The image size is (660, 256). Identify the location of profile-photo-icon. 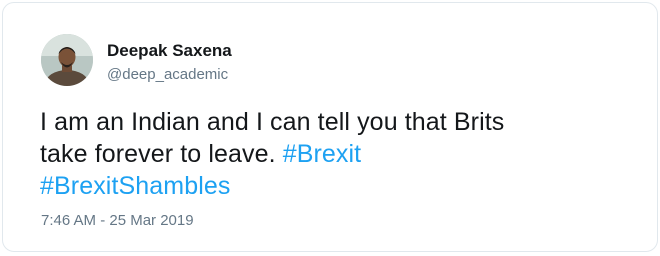
(67, 60).